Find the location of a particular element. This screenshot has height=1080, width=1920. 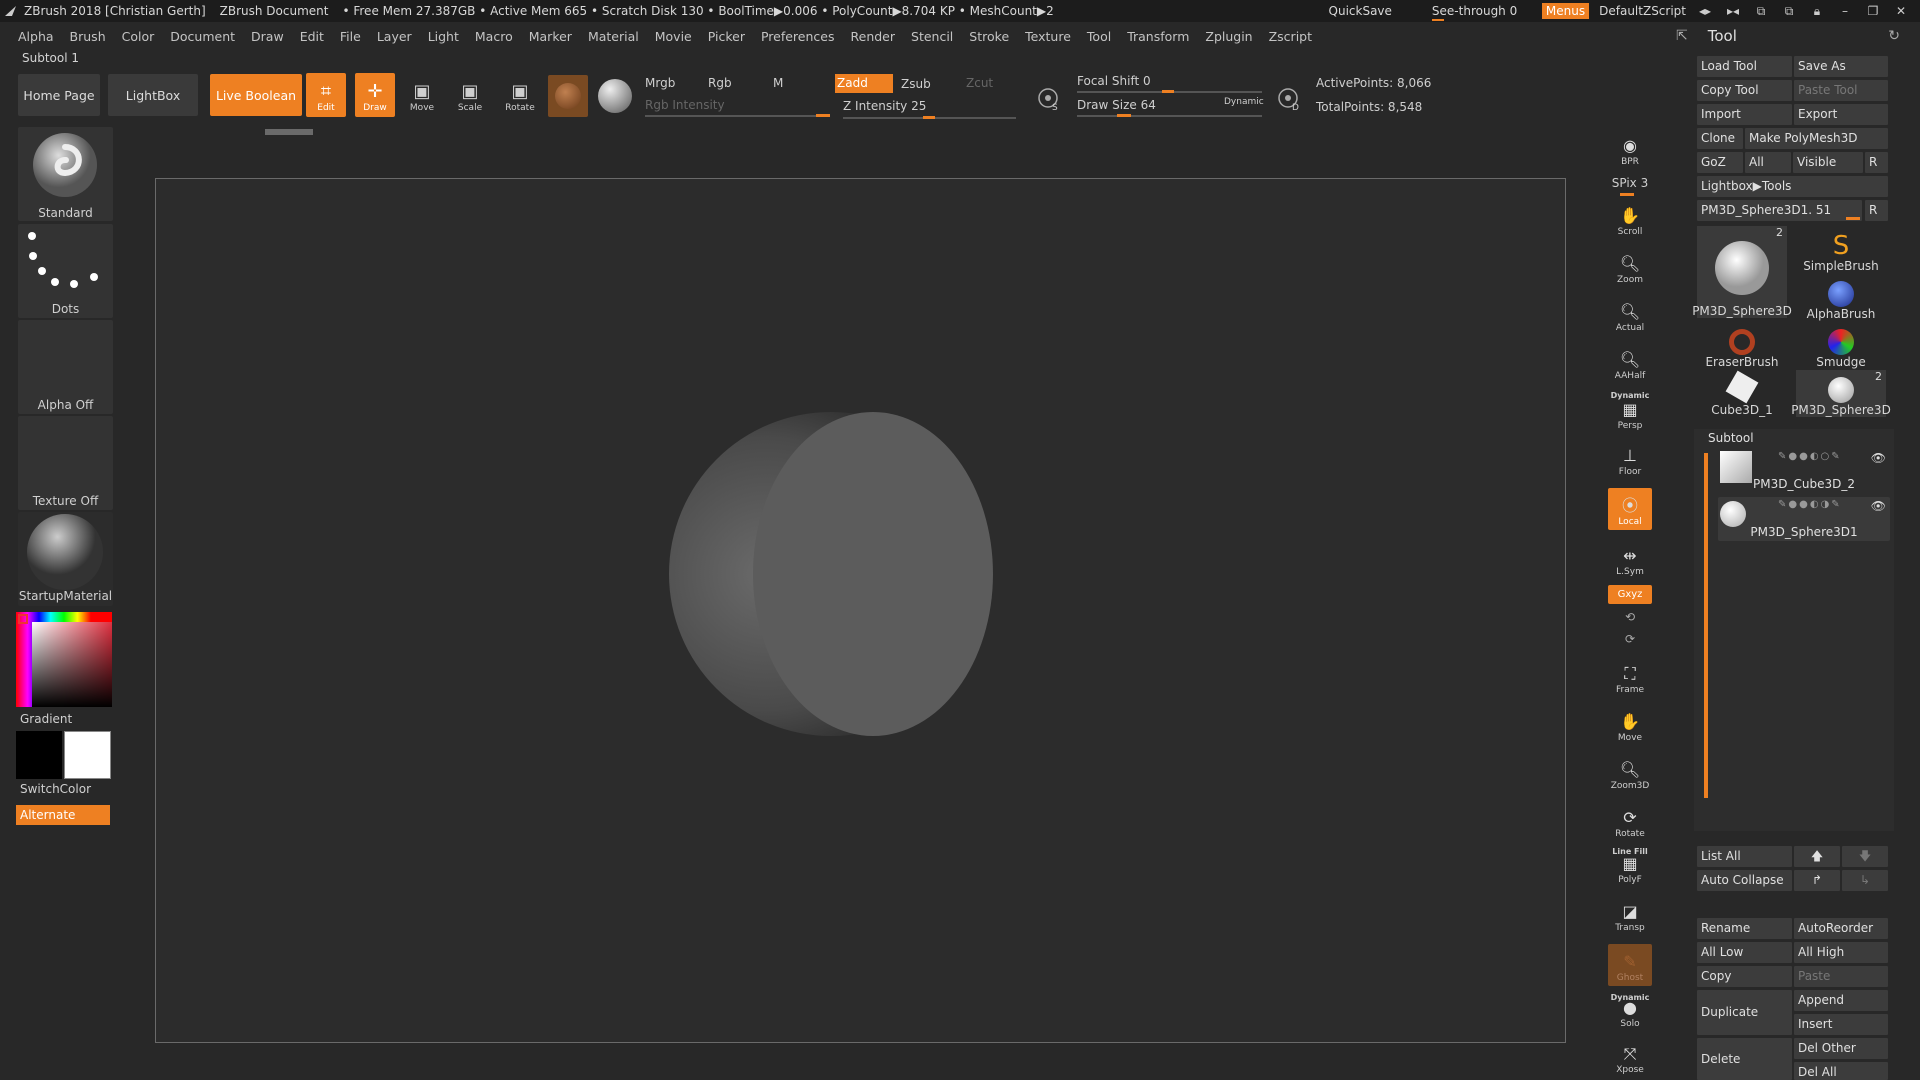

quicksave-button: QuickSave is located at coordinates (1360, 11).